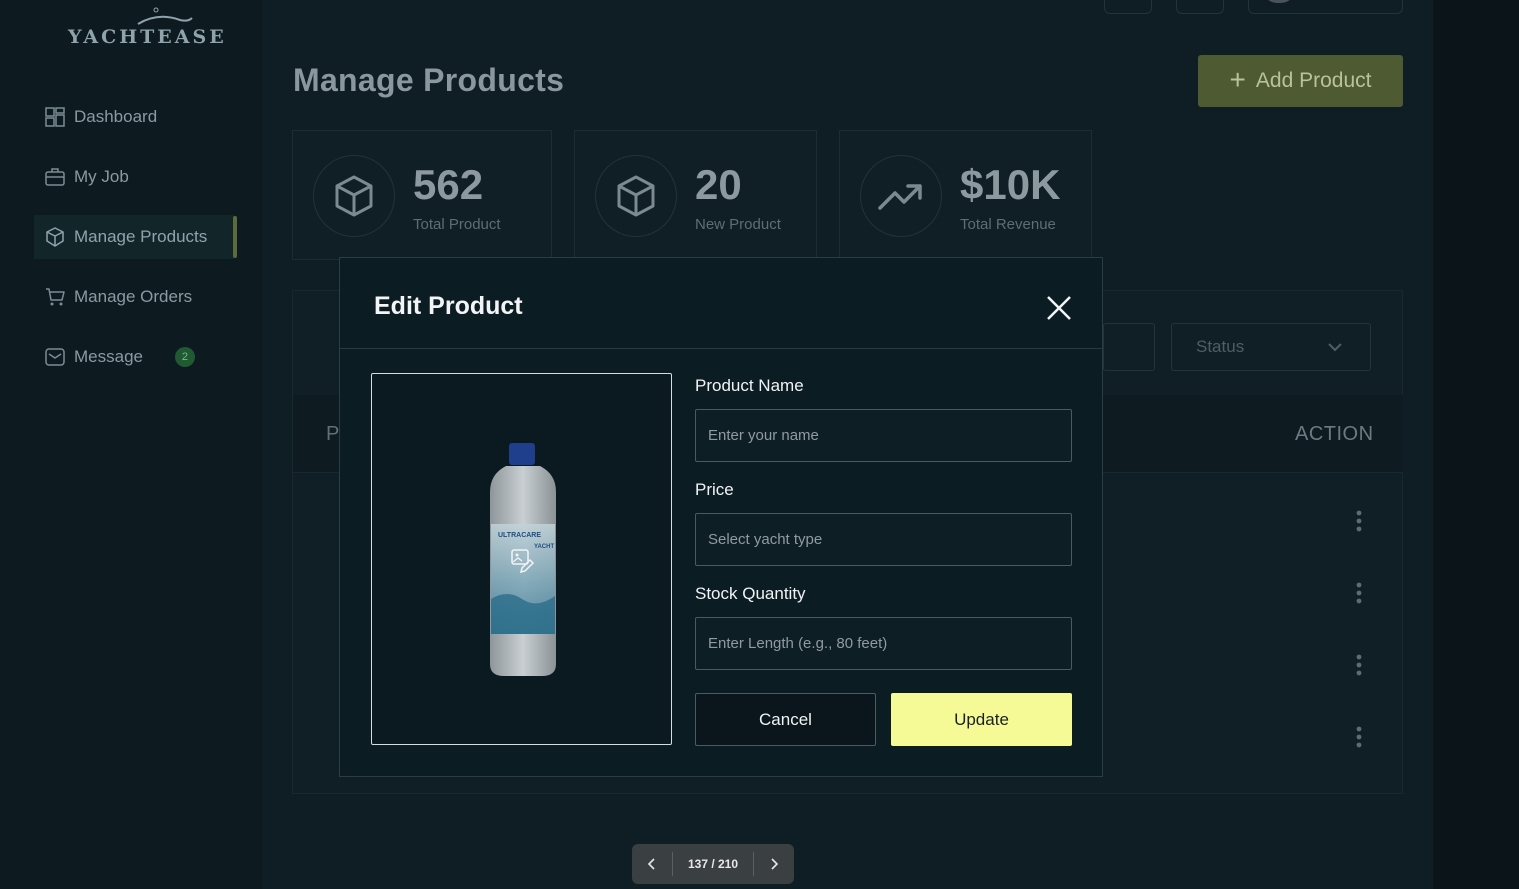  I want to click on briefcase-icon, so click(55, 177).